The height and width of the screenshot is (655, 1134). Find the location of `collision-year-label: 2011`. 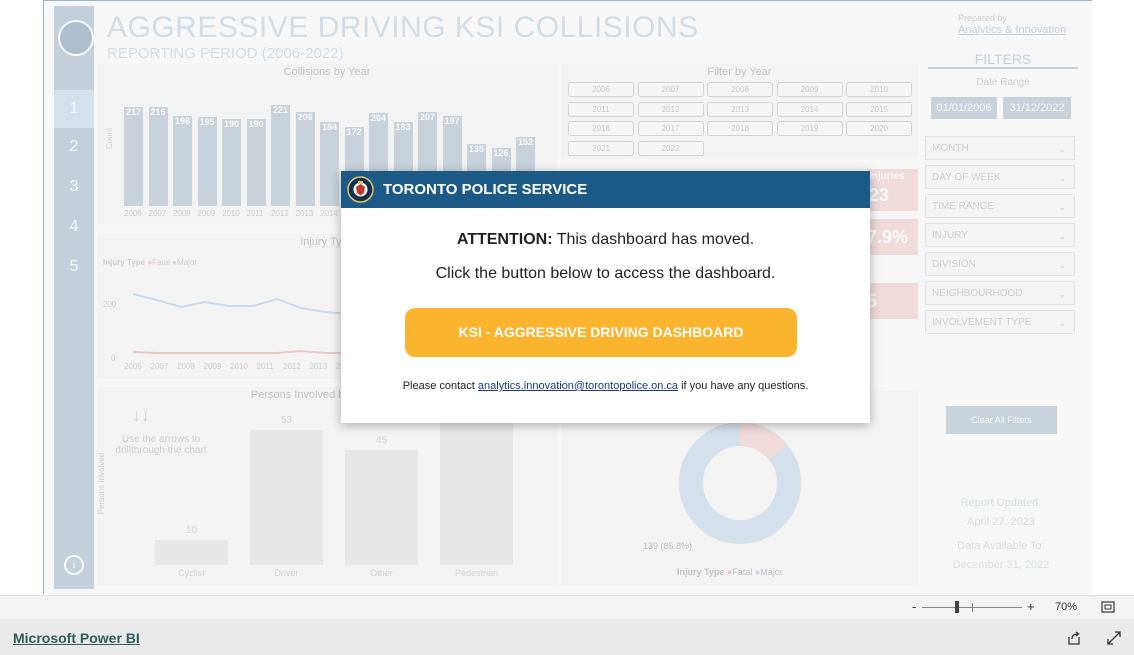

collision-year-label: 2011 is located at coordinates (255, 213).